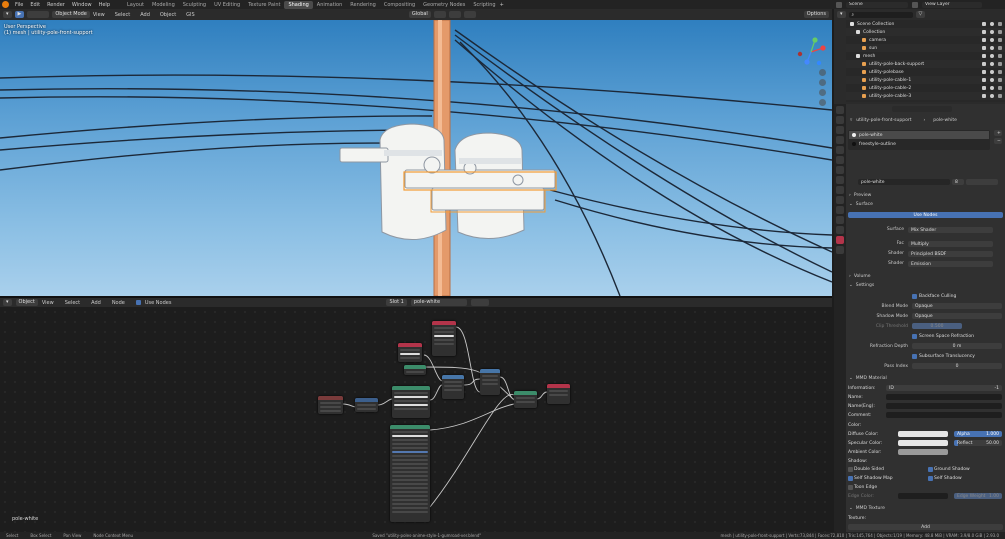 The width and height of the screenshot is (1005, 539). Describe the element at coordinates (877, 4) in the screenshot. I see `scene-name-field: Scene` at that location.